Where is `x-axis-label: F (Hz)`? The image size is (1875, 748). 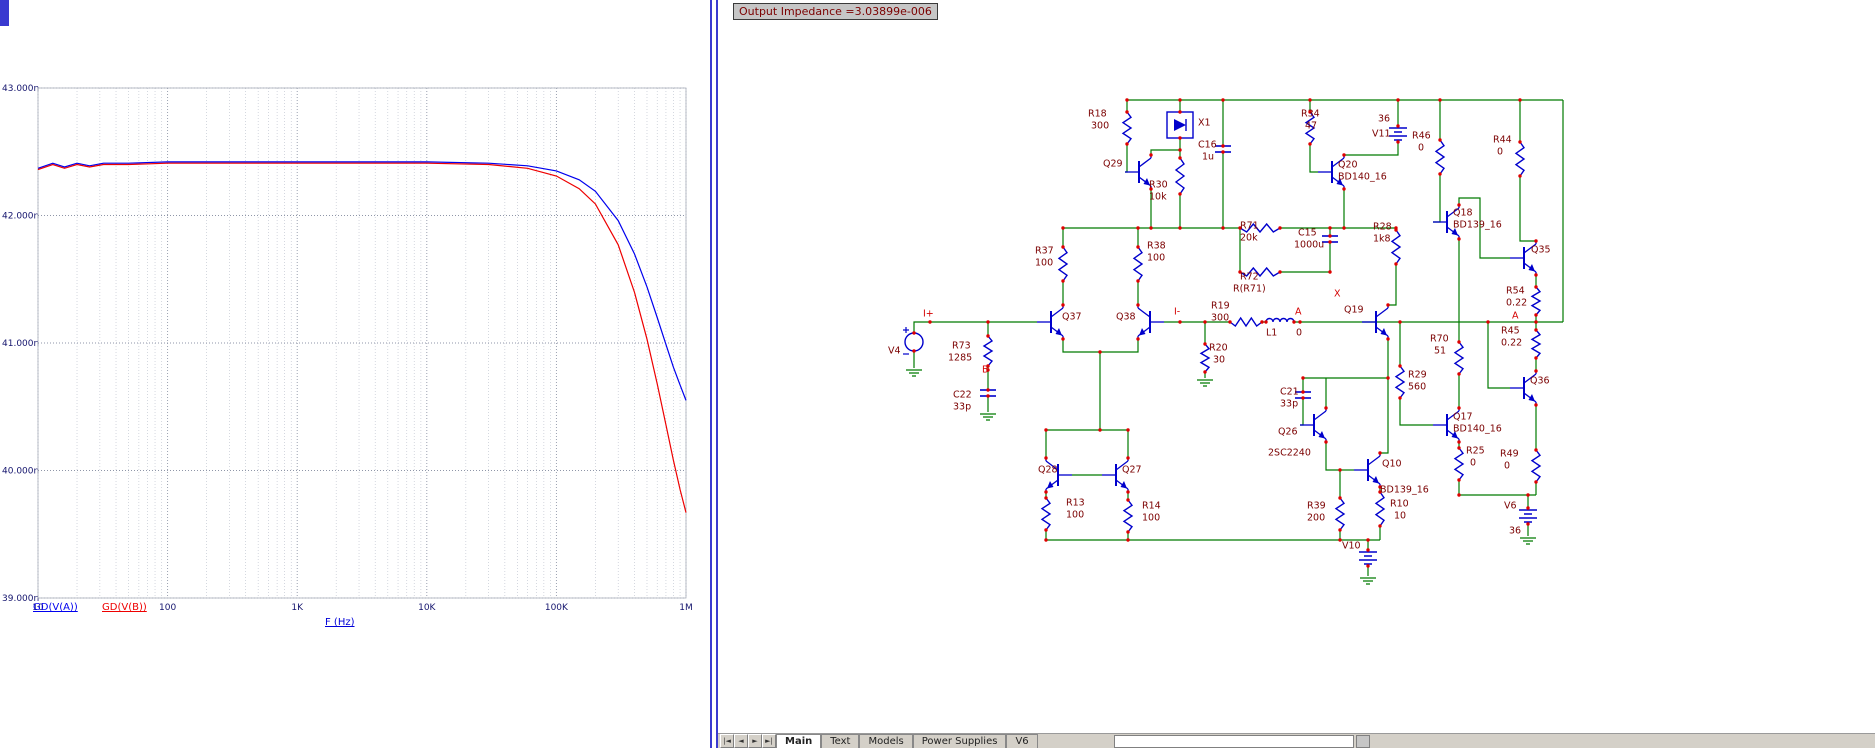 x-axis-label: F (Hz) is located at coordinates (340, 622).